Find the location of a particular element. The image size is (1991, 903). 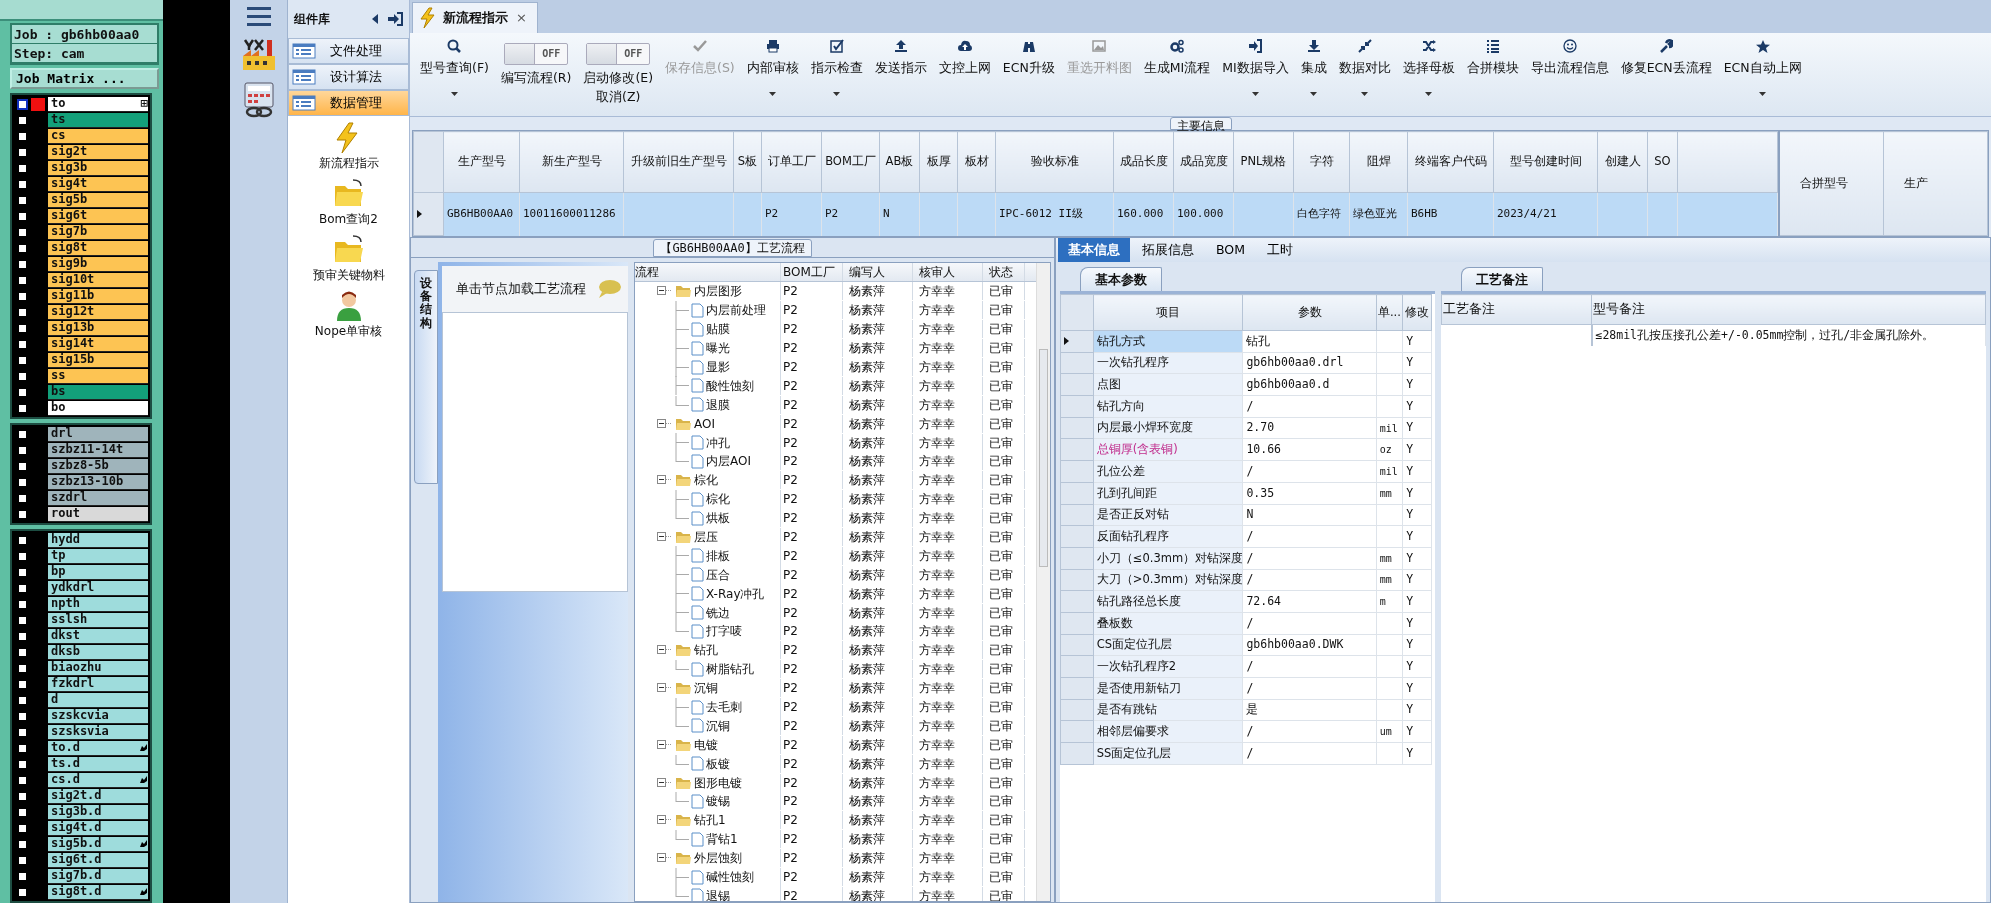

layer-name: sig7b is located at coordinates (98, 232).